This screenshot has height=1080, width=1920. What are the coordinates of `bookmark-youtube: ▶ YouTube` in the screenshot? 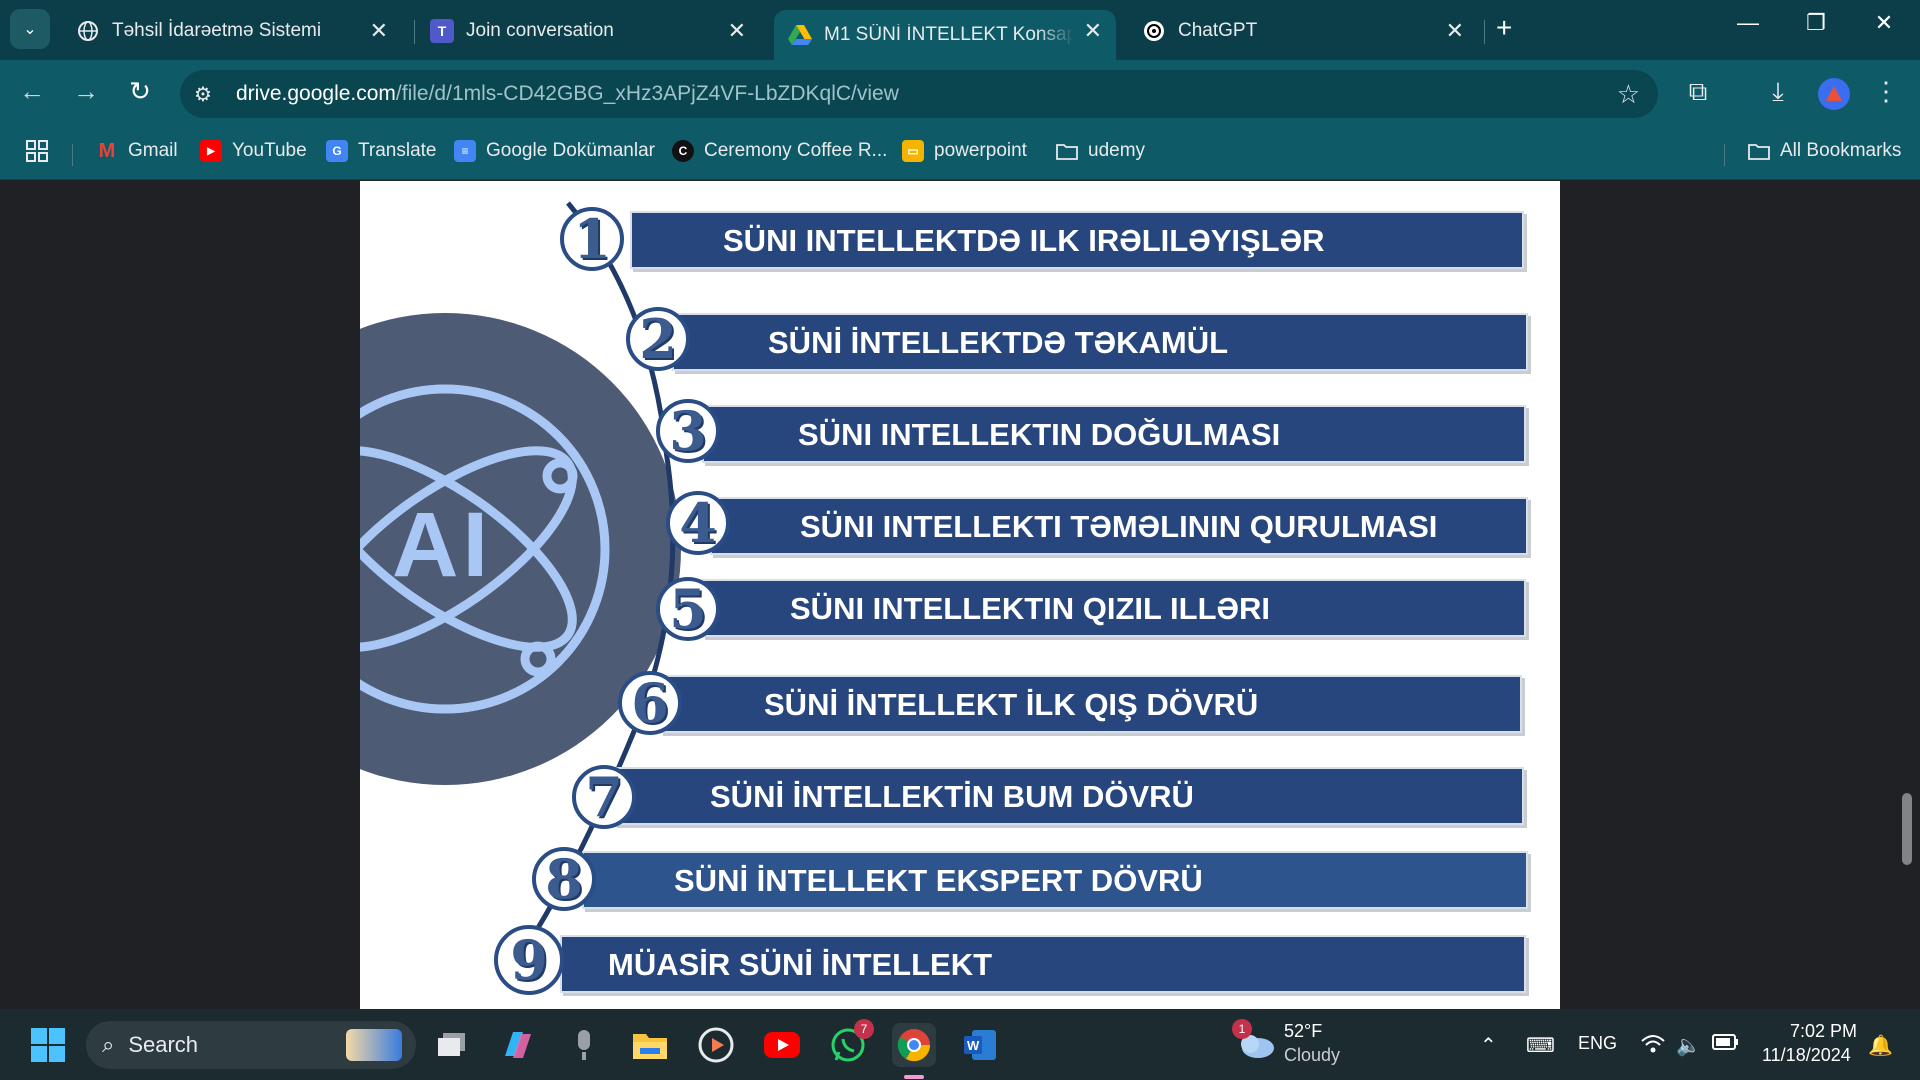 It's located at (253, 151).